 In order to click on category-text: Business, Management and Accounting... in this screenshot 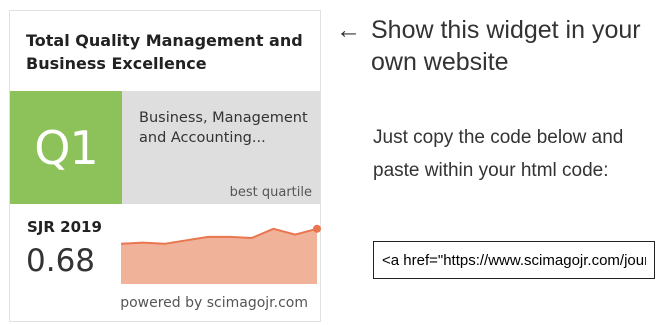, I will do `click(223, 128)`.